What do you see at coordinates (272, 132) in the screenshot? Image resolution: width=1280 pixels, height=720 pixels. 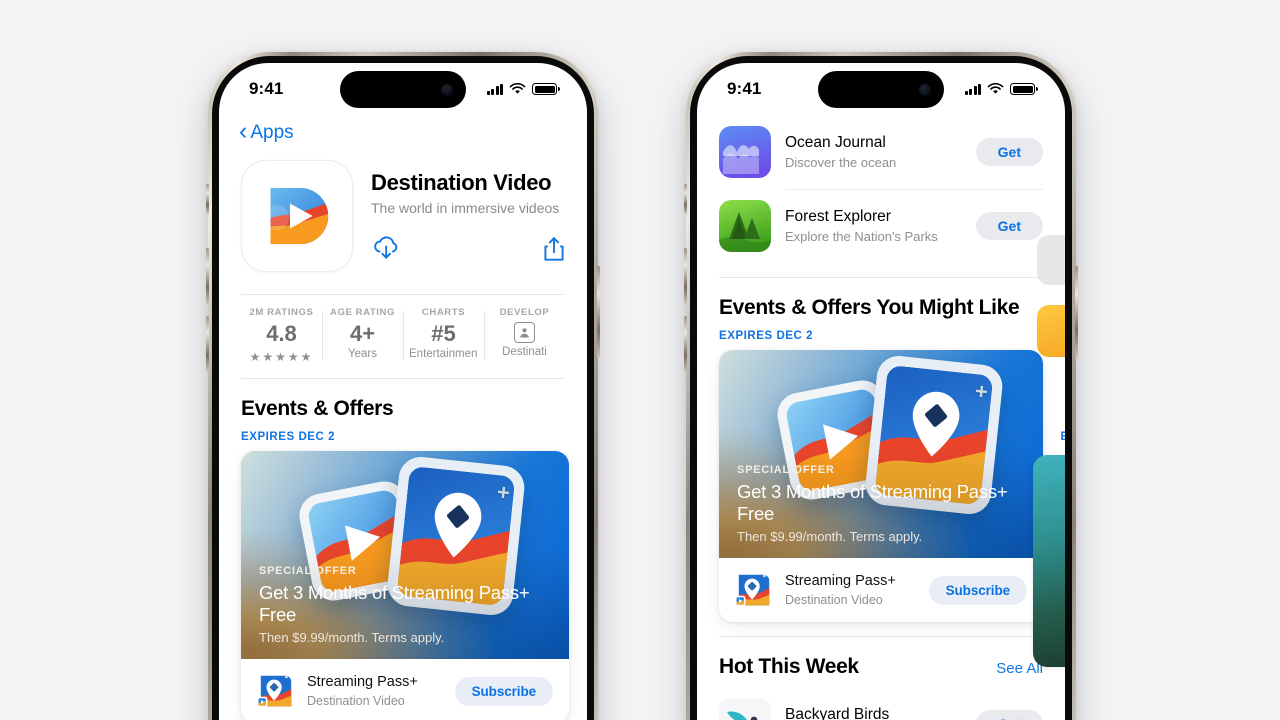 I see `back-button-label: Apps` at bounding box center [272, 132].